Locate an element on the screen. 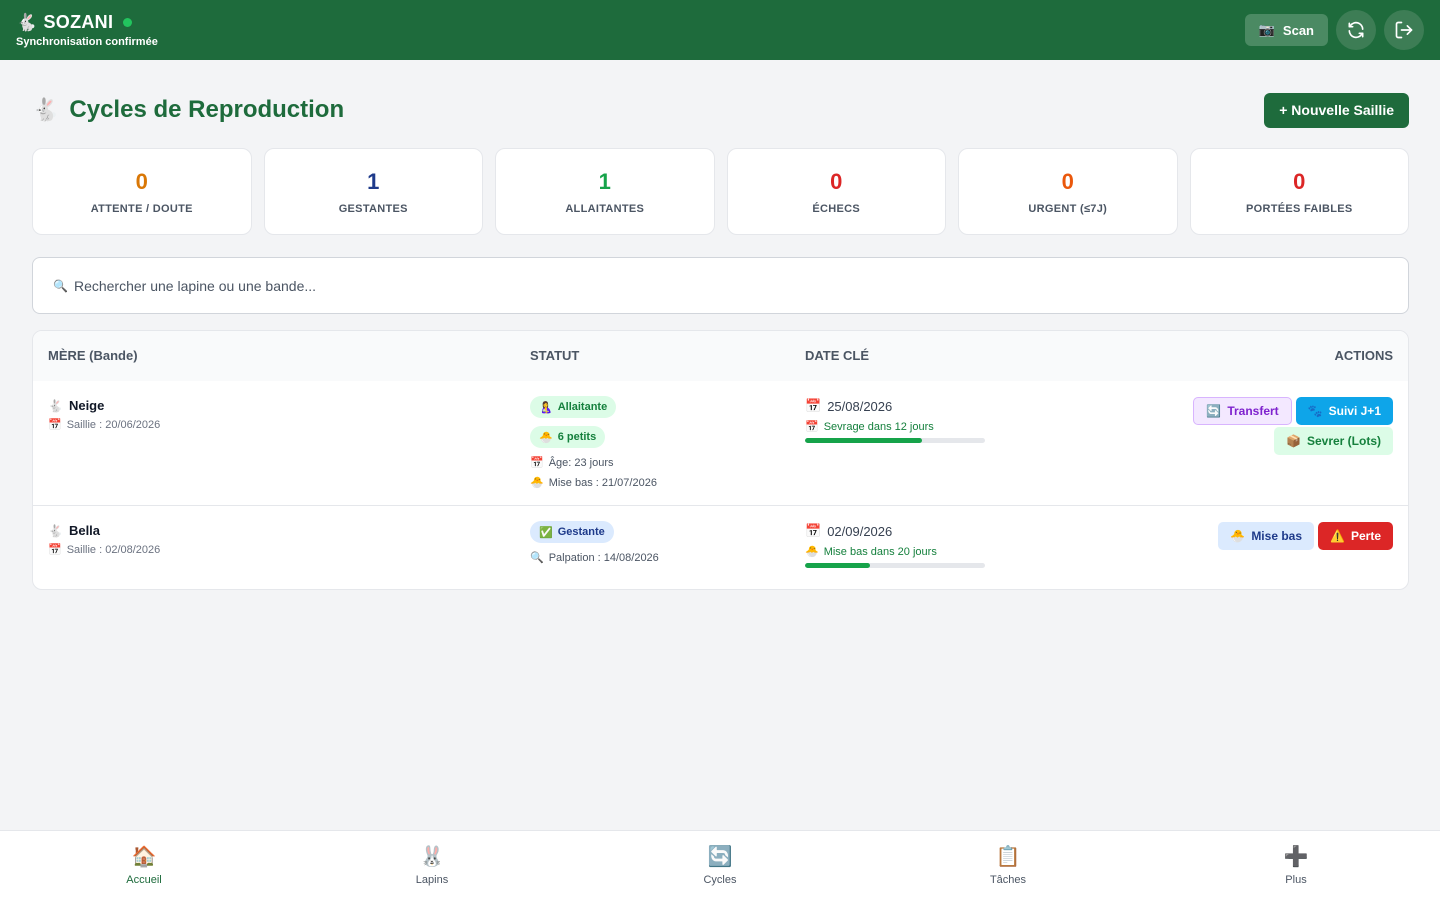 The image size is (1440, 900). actions-cell: 🔄 Transfert 🐾 Suivi J+1 📦 Sevrer (Lots) is located at coordinates (1293, 426).